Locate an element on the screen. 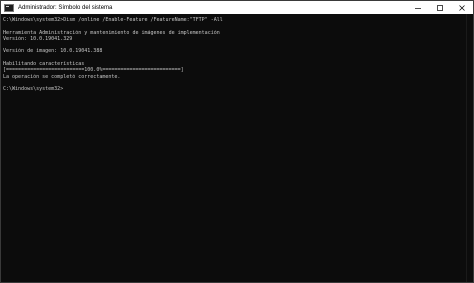 This screenshot has height=283, width=474. maximize-button is located at coordinates (440, 7).